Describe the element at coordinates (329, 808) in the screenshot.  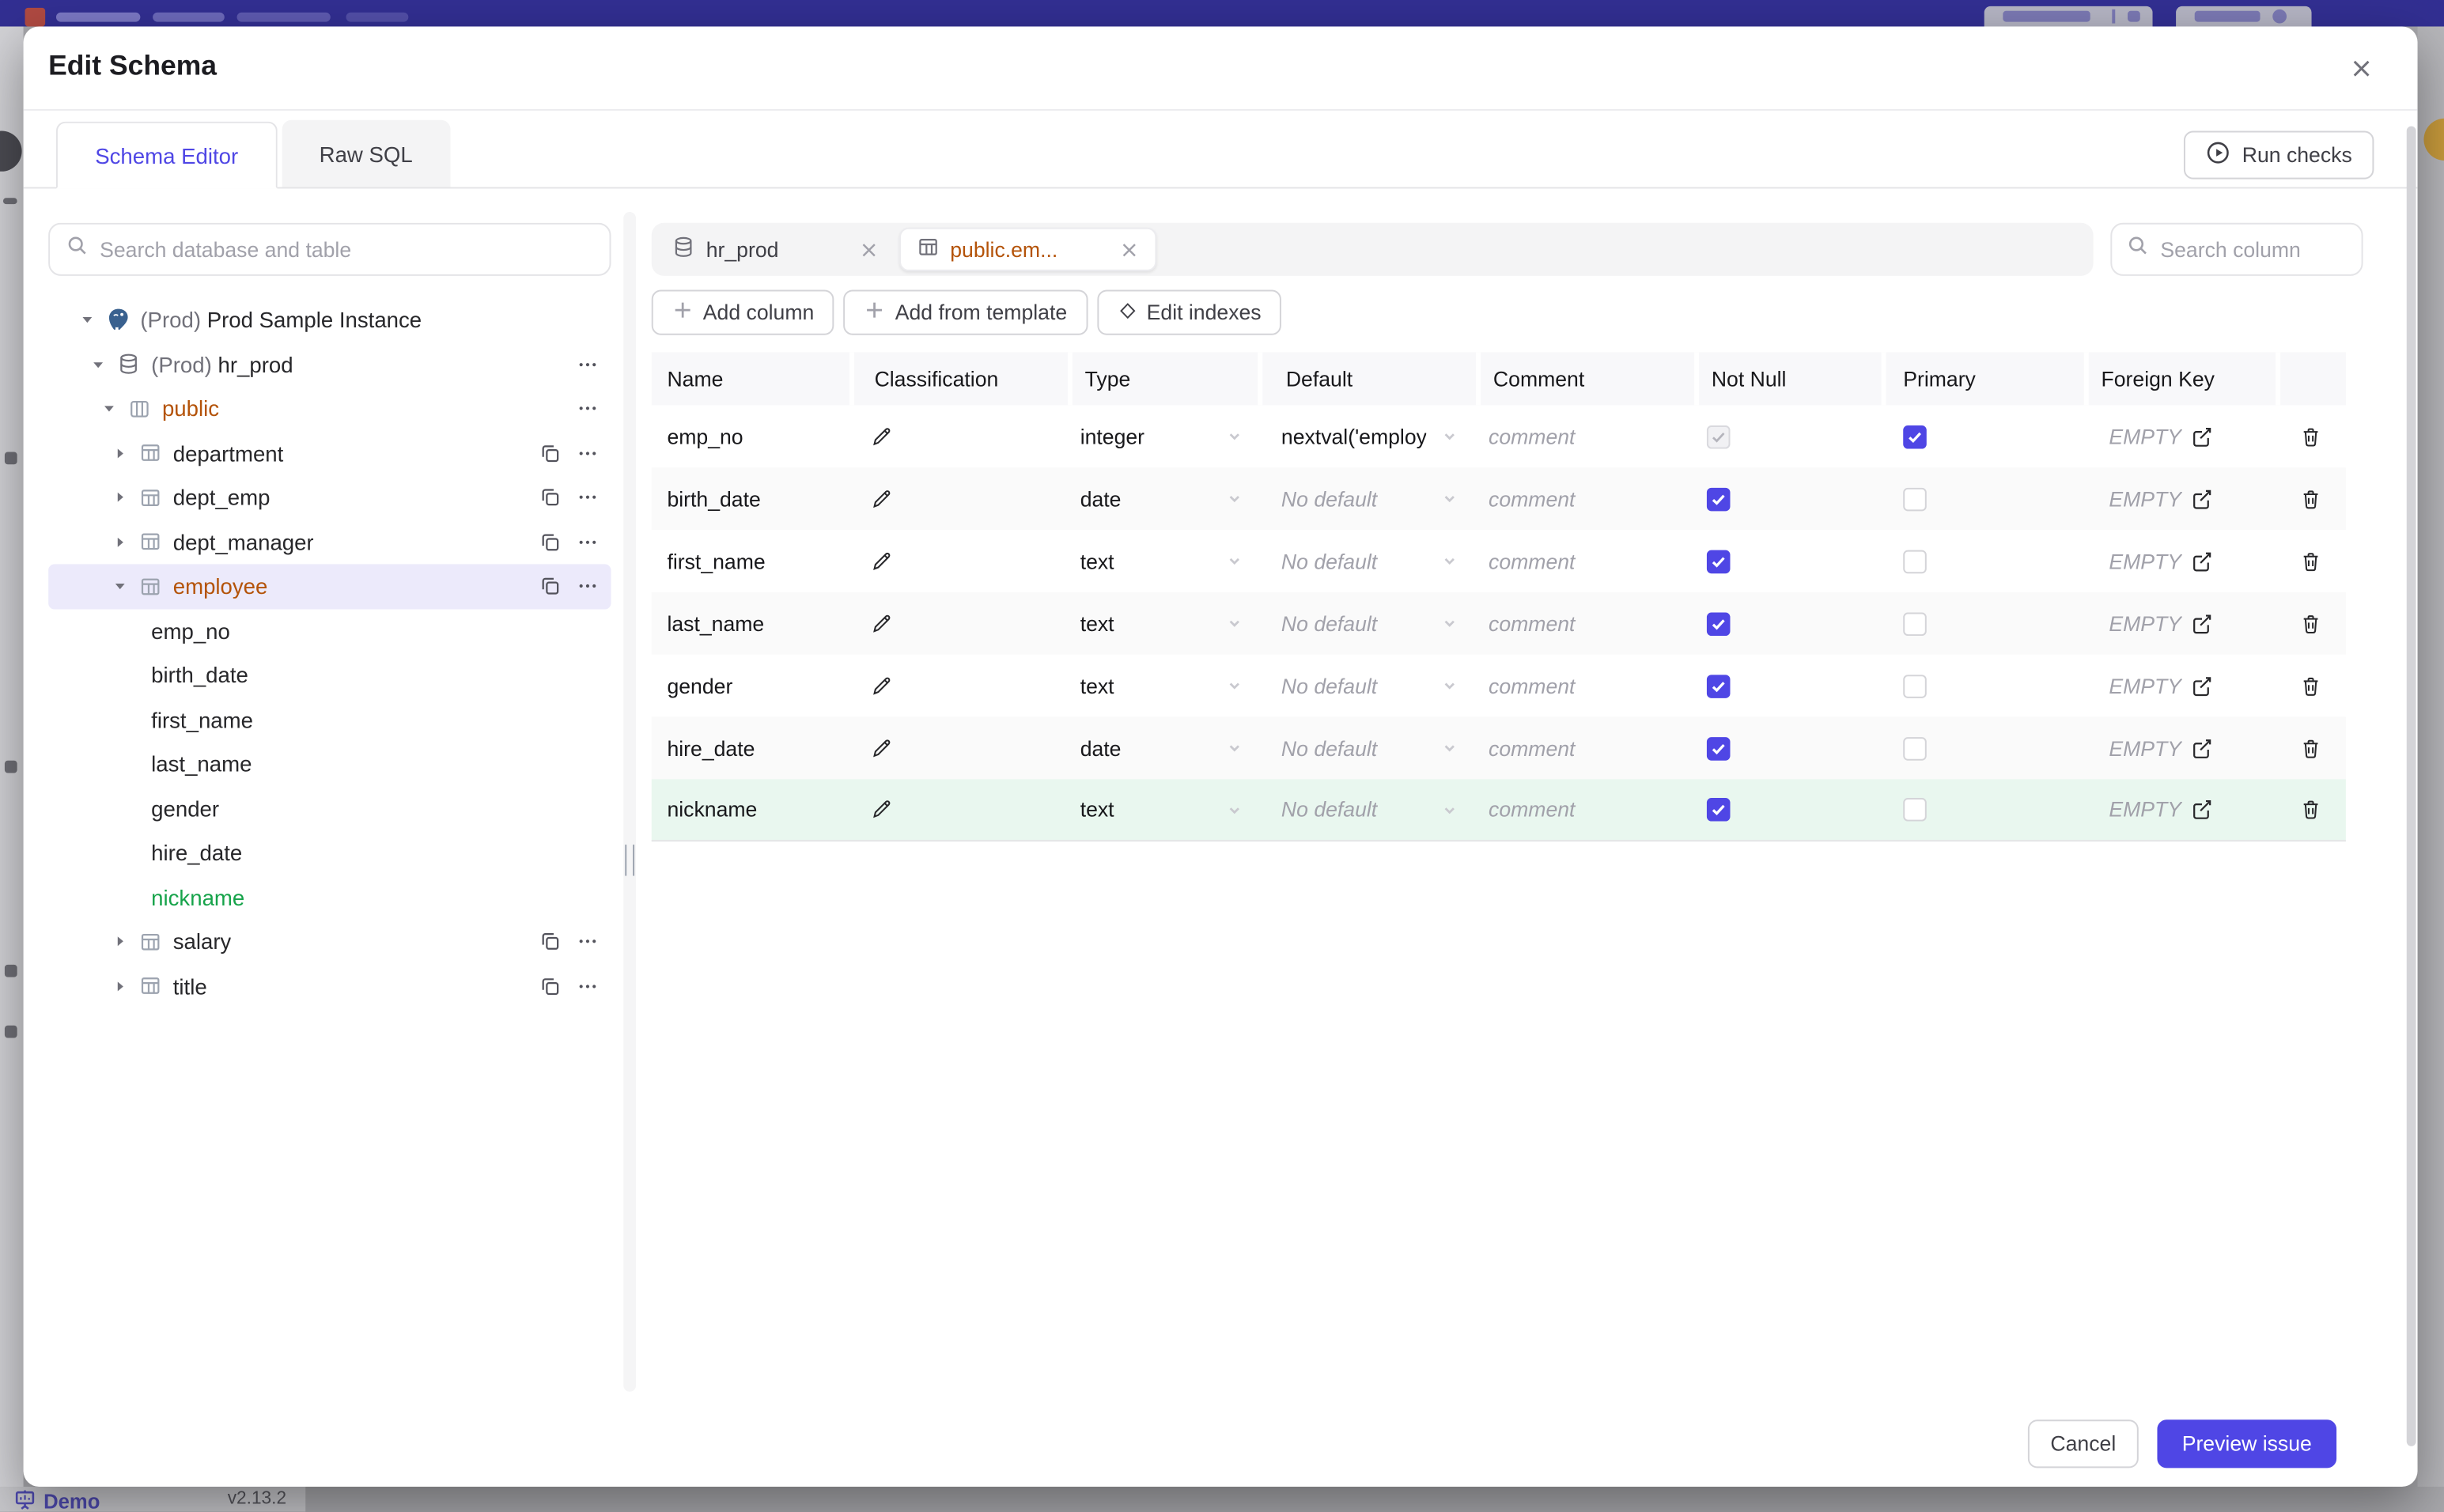
I see `tree-item-gender: gender` at that location.